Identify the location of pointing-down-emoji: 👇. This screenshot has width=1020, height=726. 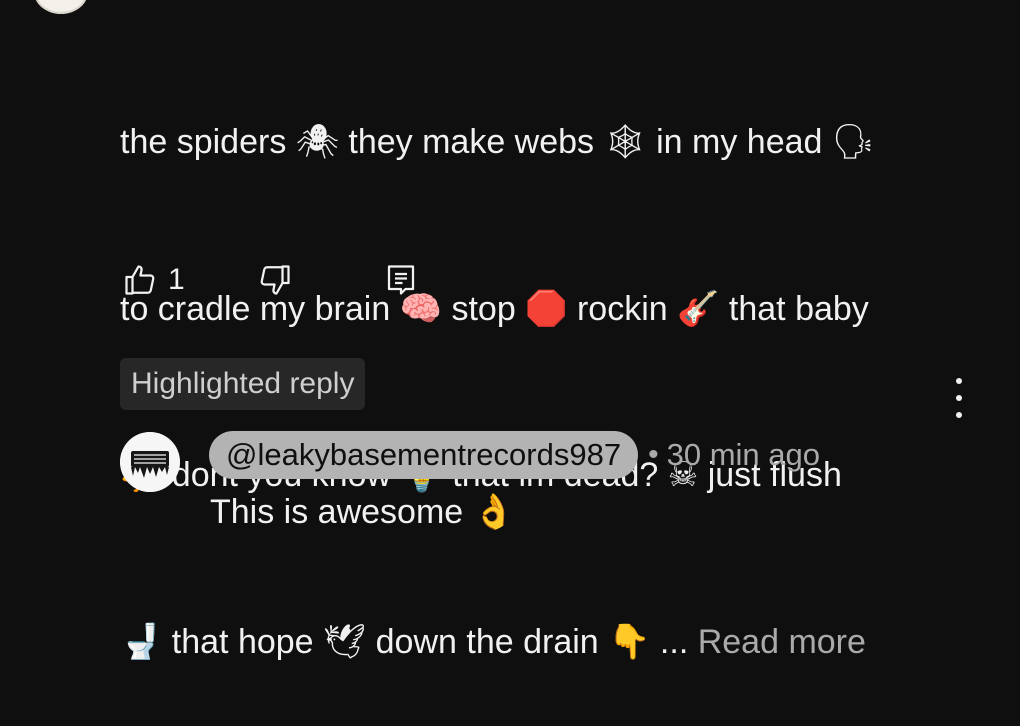
(629, 641).